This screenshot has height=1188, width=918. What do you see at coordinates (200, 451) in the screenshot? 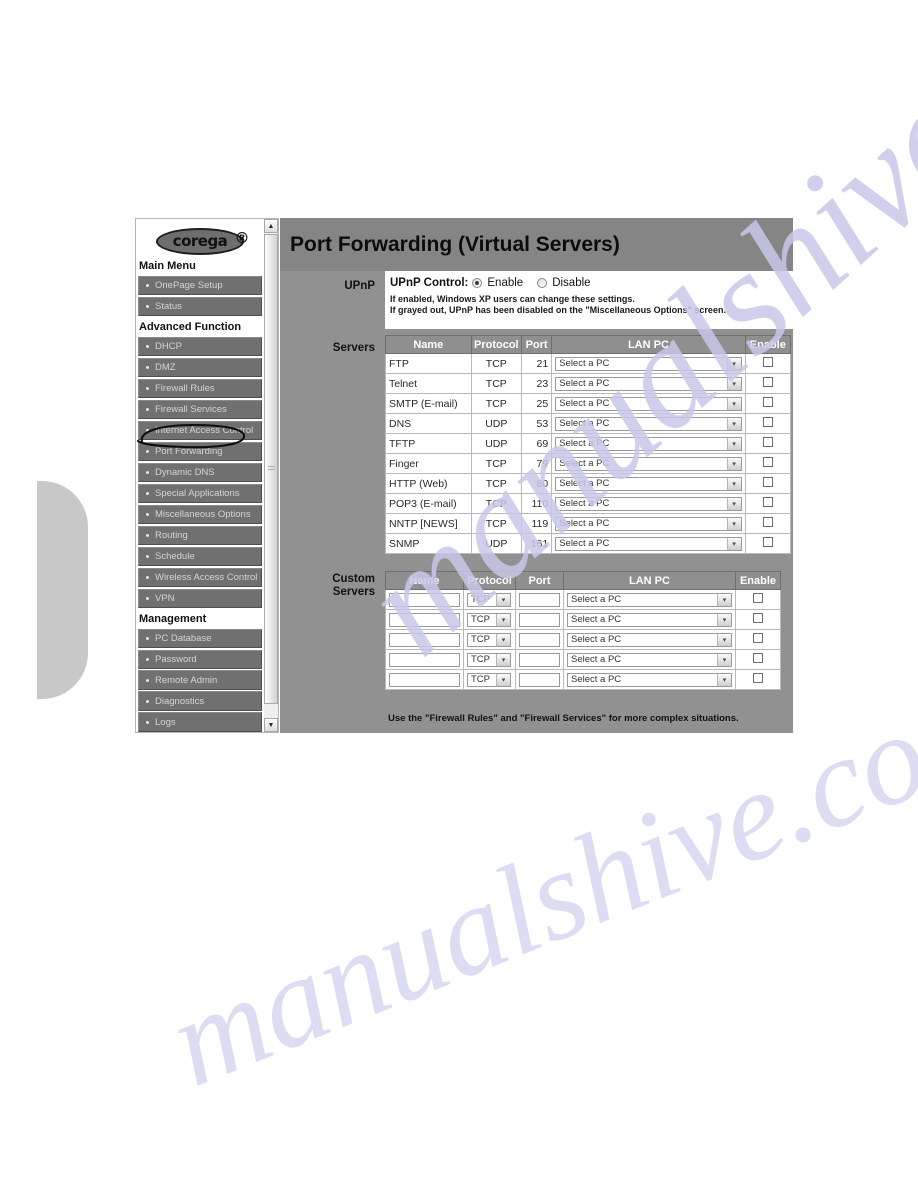
I see `sidebar-item-port-forwarding: Port Forwarding` at bounding box center [200, 451].